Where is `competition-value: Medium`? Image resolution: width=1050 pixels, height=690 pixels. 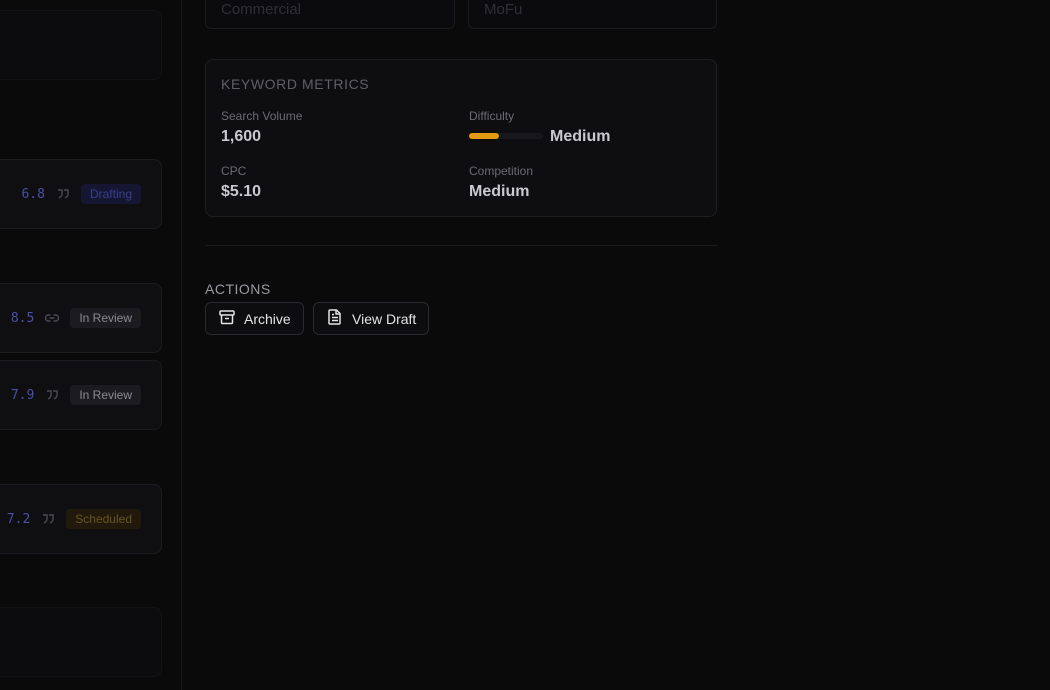
competition-value: Medium is located at coordinates (499, 191).